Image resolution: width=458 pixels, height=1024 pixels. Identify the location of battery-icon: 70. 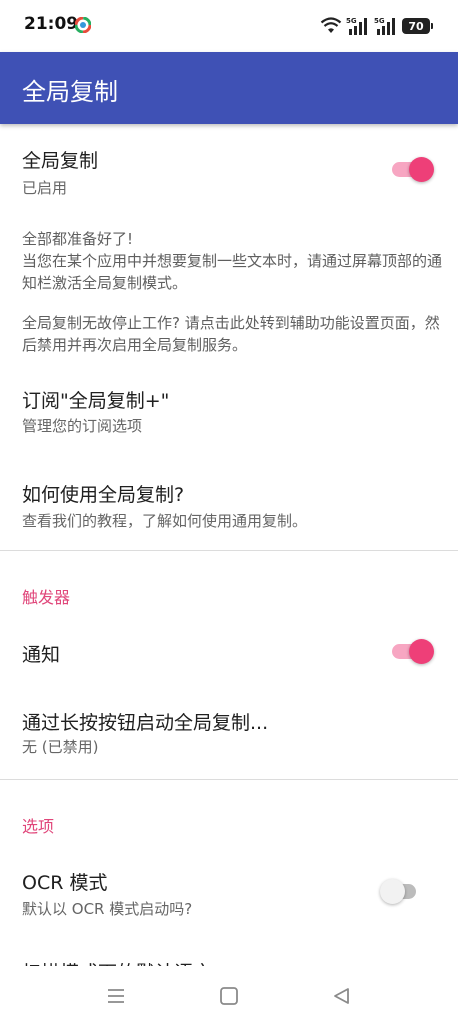
(417, 26).